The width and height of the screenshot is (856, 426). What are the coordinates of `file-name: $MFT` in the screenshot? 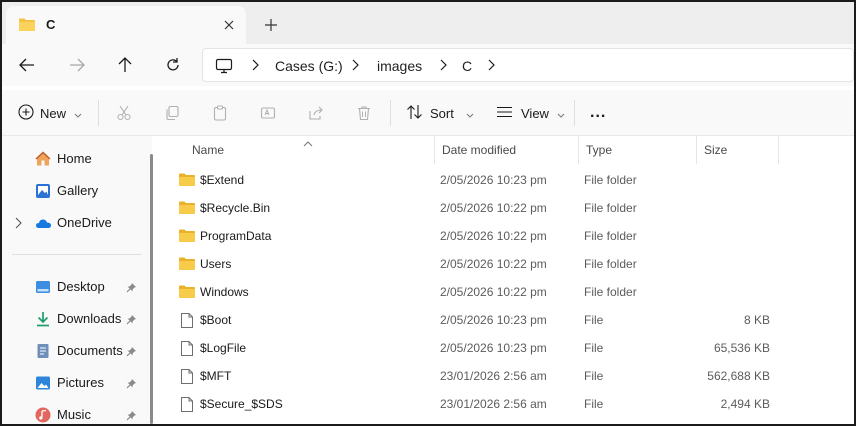 It's located at (216, 376).